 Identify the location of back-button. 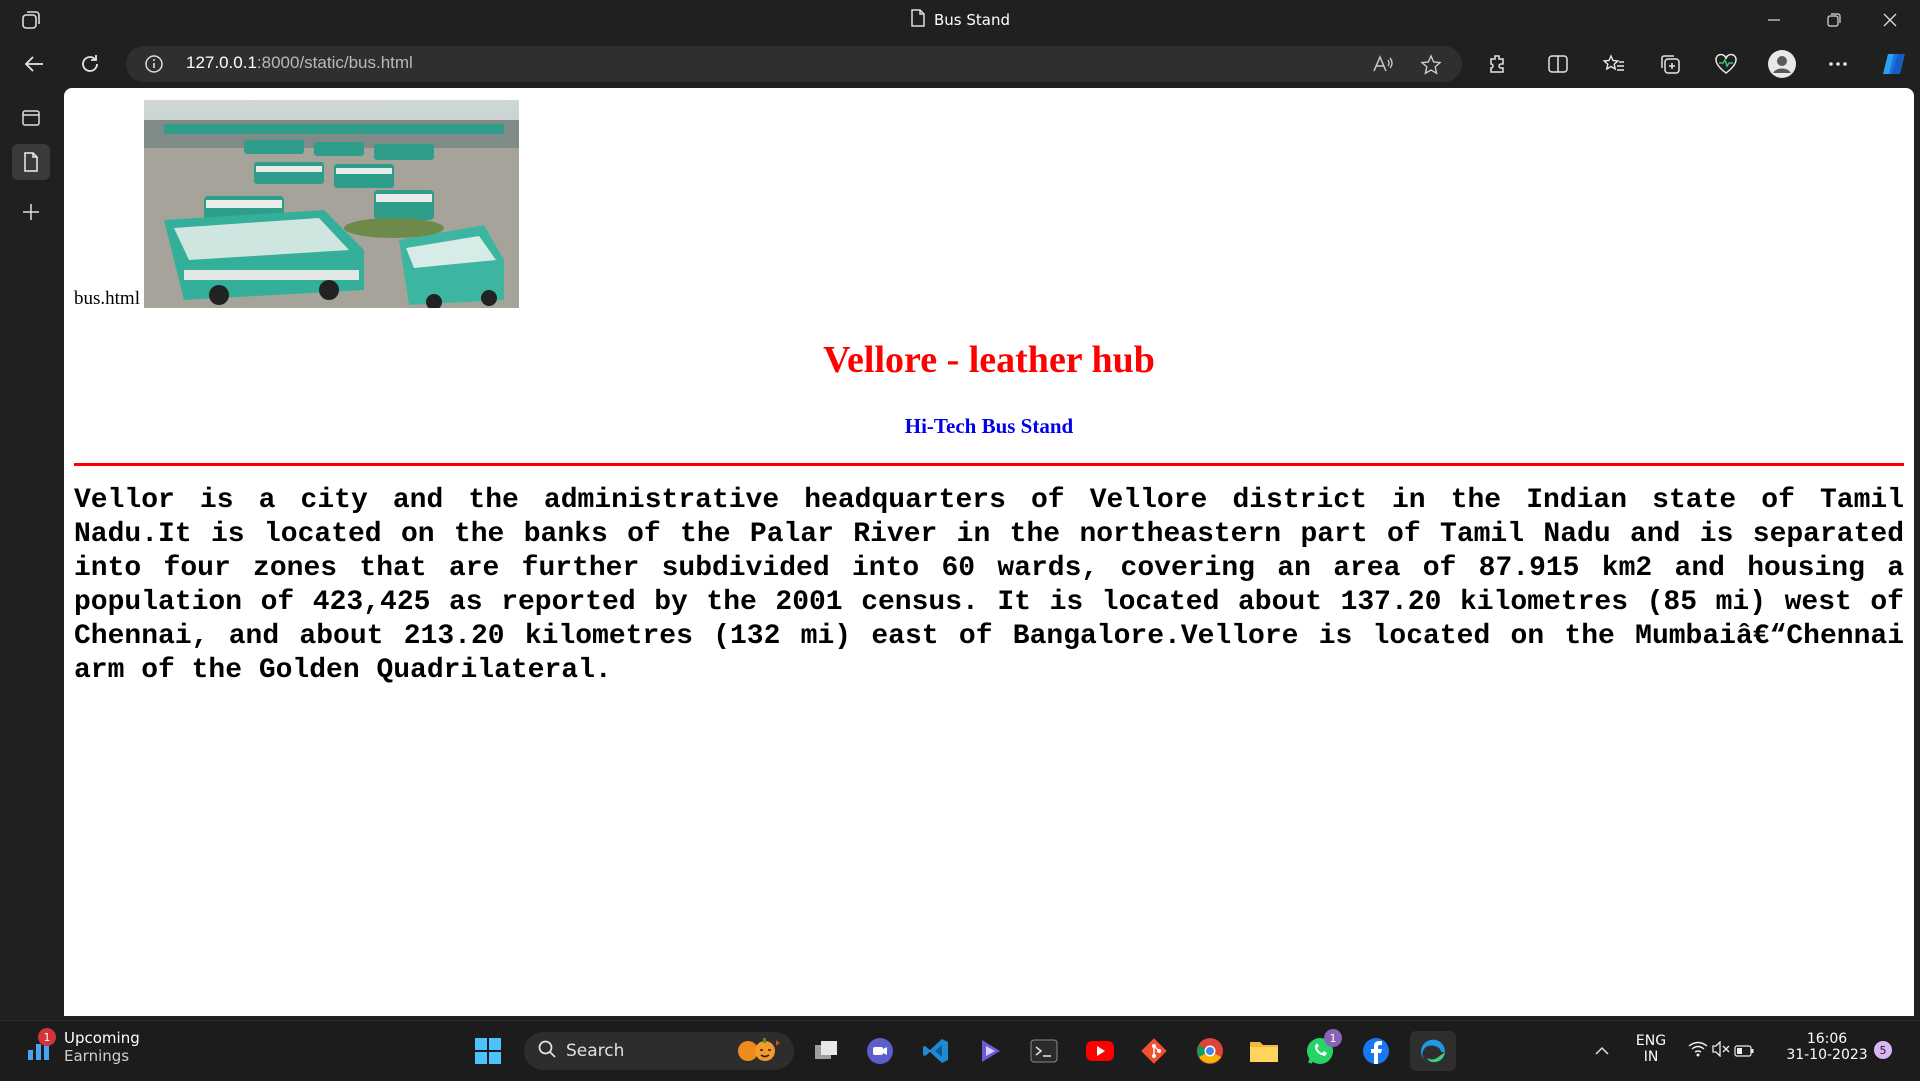
(34, 64).